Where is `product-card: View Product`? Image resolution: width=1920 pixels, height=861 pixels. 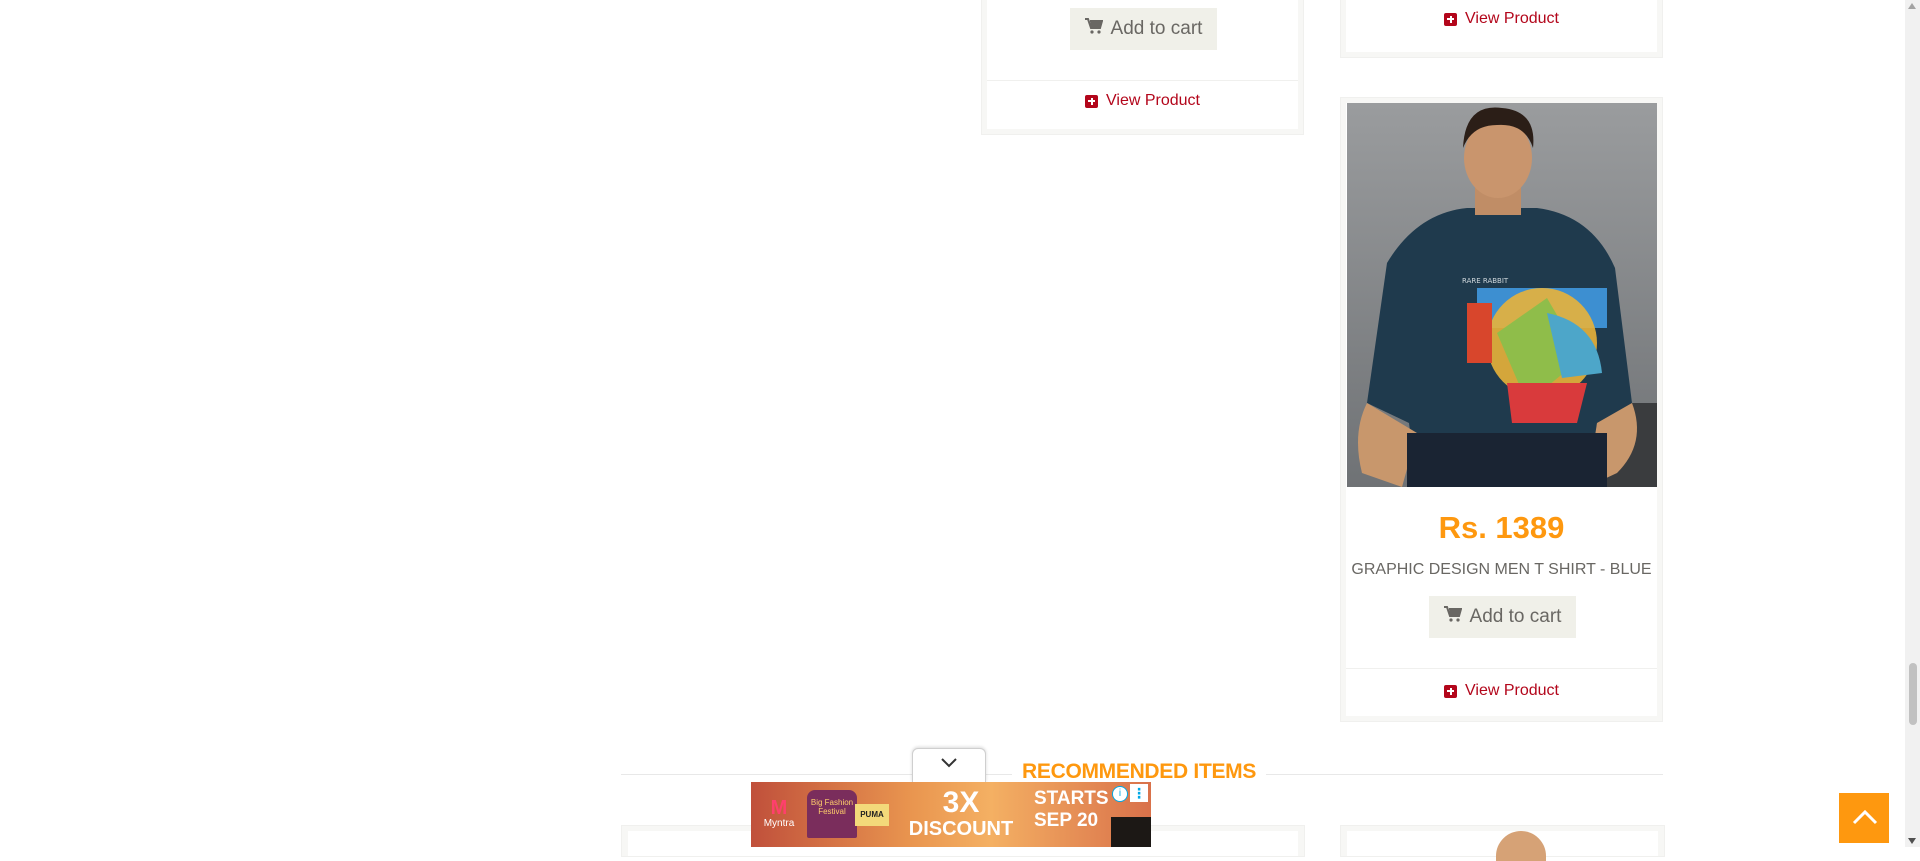
product-card: View Product is located at coordinates (1501, 29).